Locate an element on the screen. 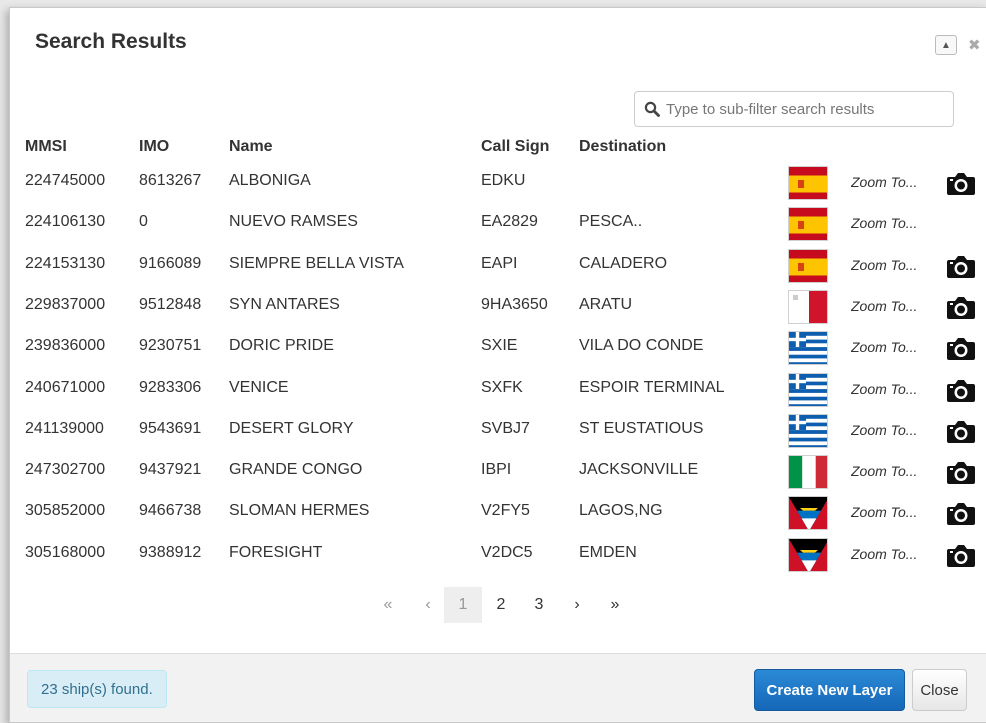  call-sign-cell: V2FY5 is located at coordinates (505, 511).